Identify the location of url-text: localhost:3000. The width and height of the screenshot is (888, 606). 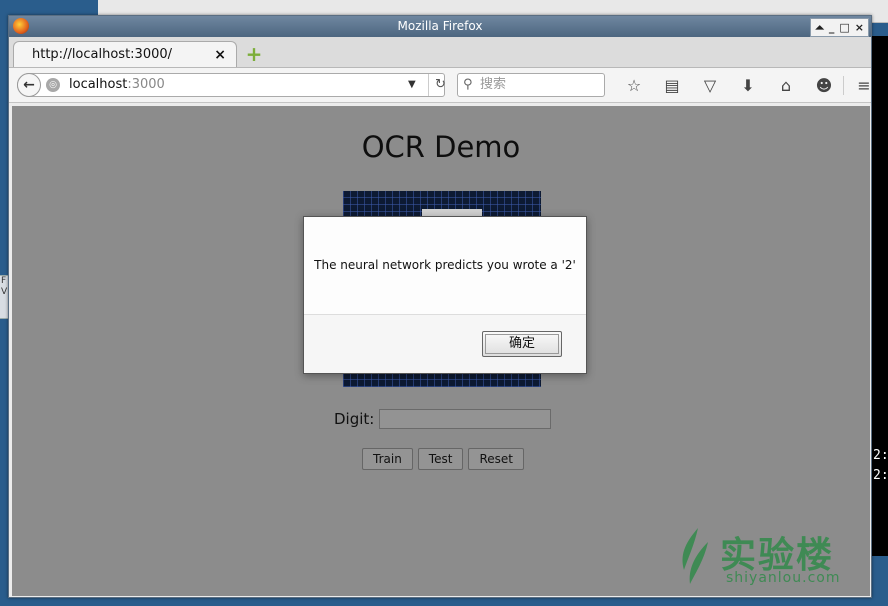
(117, 85).